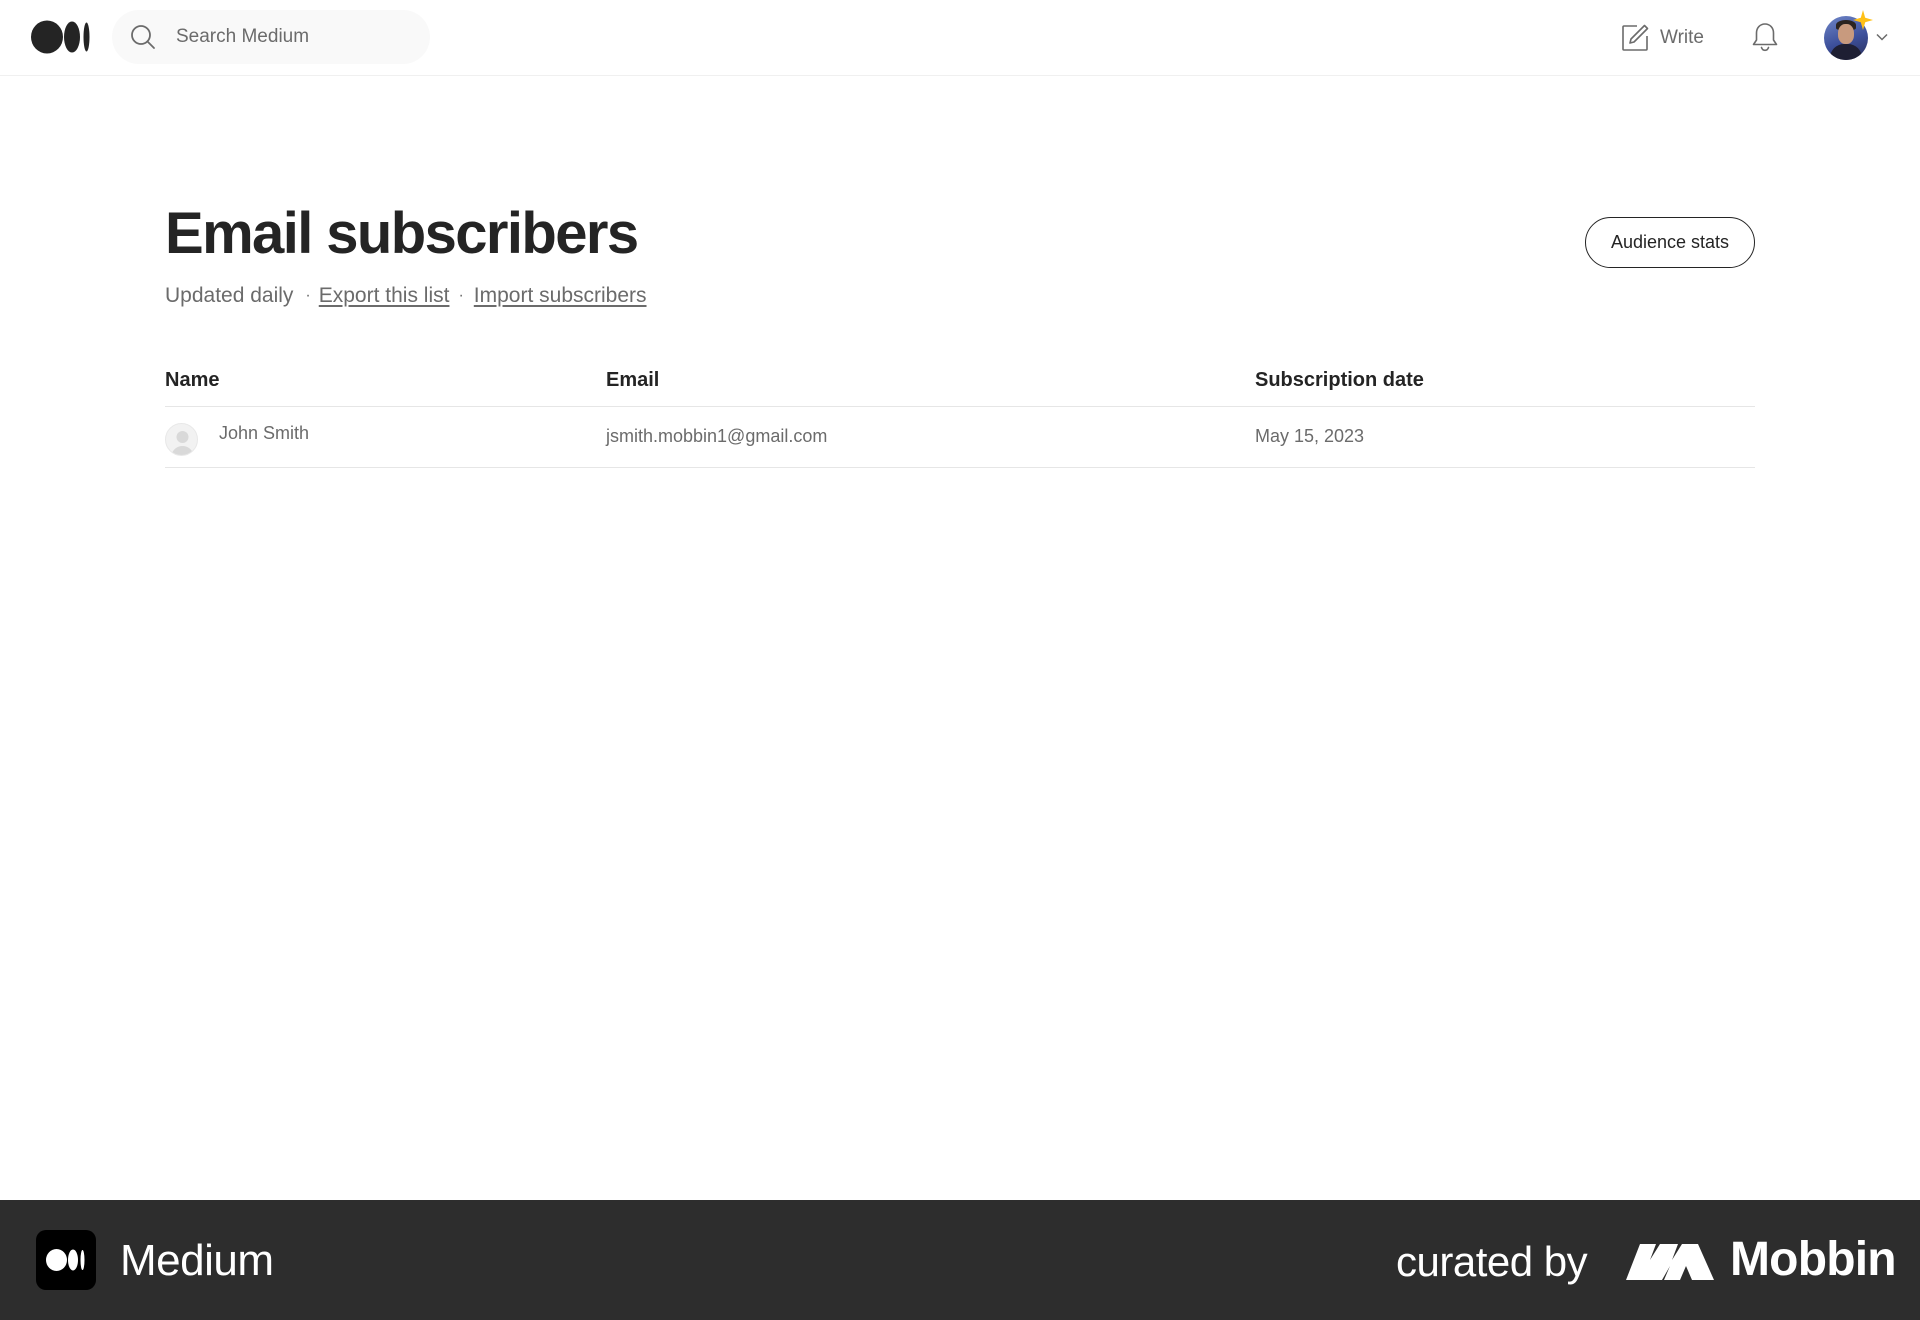 Image resolution: width=1920 pixels, height=1320 pixels. I want to click on default-avatar-icon, so click(182, 443).